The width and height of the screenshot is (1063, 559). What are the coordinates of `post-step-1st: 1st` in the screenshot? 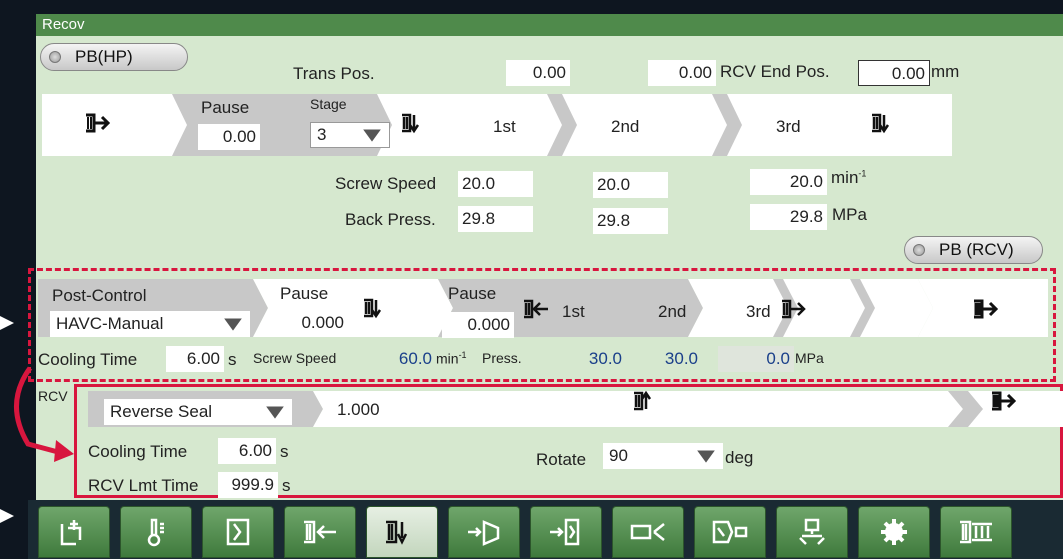 It's located at (573, 312).